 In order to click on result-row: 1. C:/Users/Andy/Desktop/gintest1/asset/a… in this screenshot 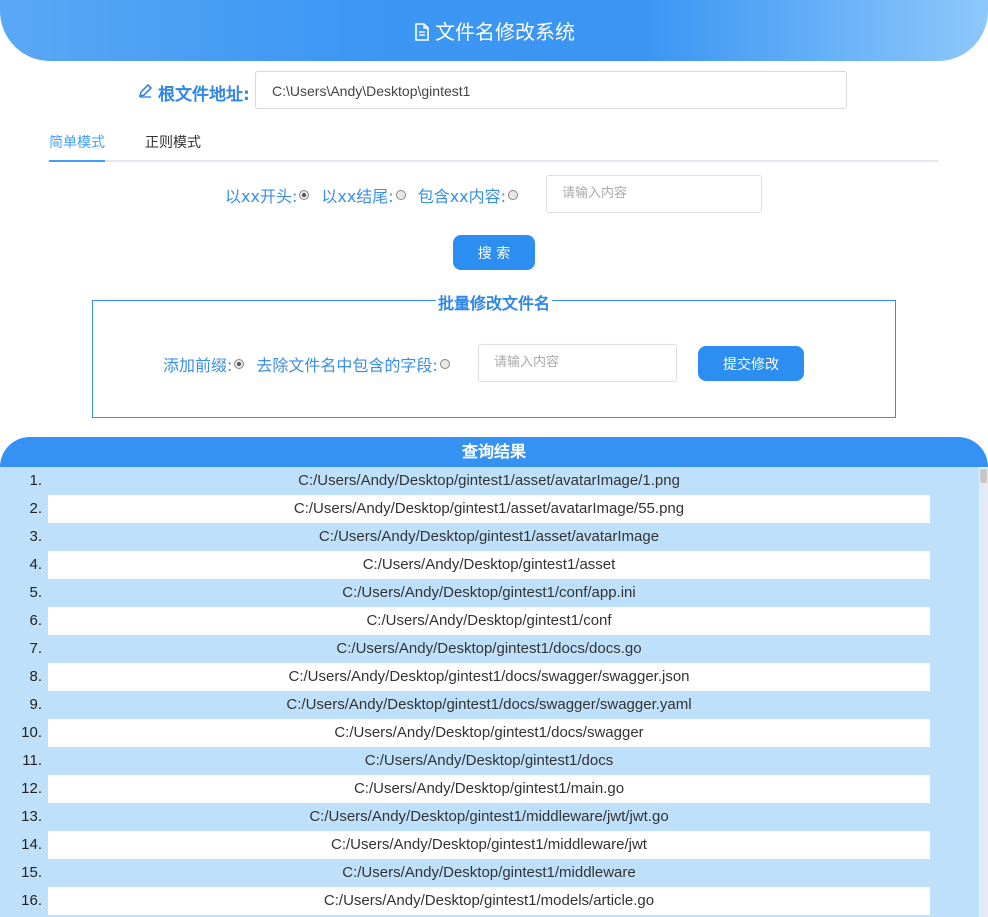, I will do `click(494, 481)`.